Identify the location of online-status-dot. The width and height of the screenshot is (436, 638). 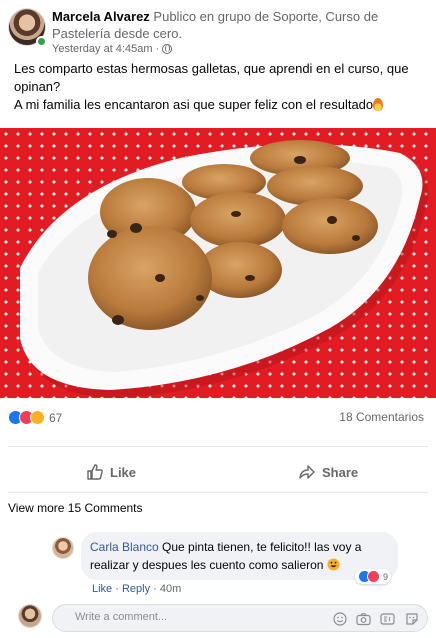
(41, 41).